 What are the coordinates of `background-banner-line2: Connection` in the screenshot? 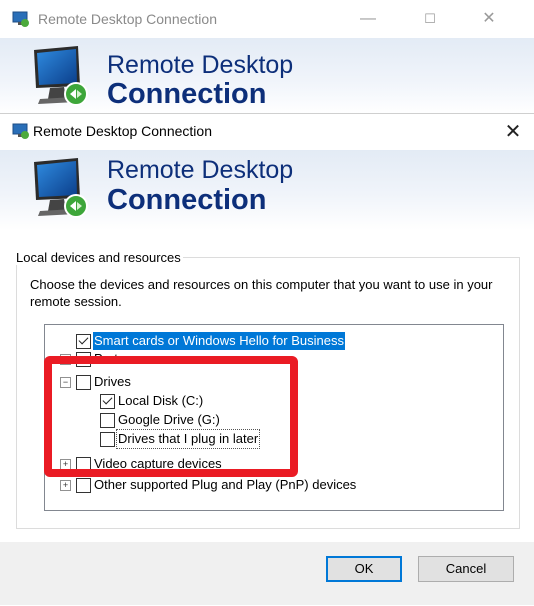 It's located at (187, 94).